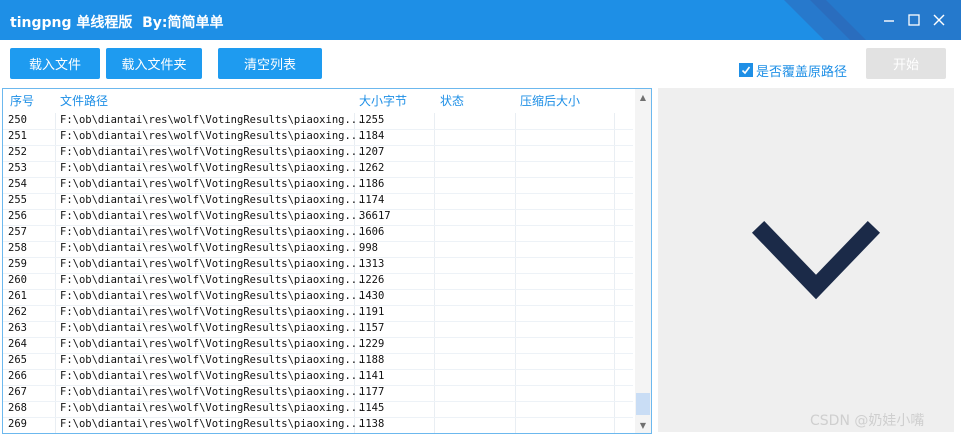  Describe the element at coordinates (17, 360) in the screenshot. I see `cell-id: 265` at that location.